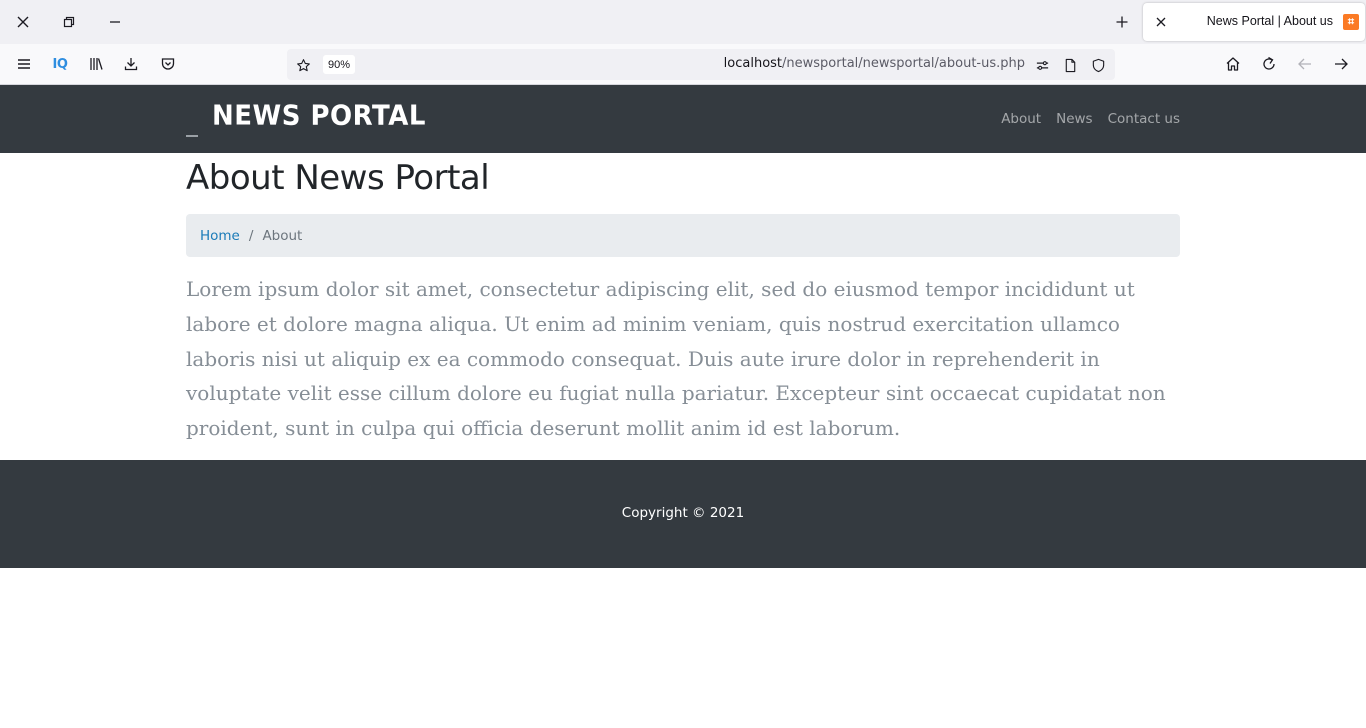  Describe the element at coordinates (1021, 119) in the screenshot. I see `nav-link-about: About` at that location.